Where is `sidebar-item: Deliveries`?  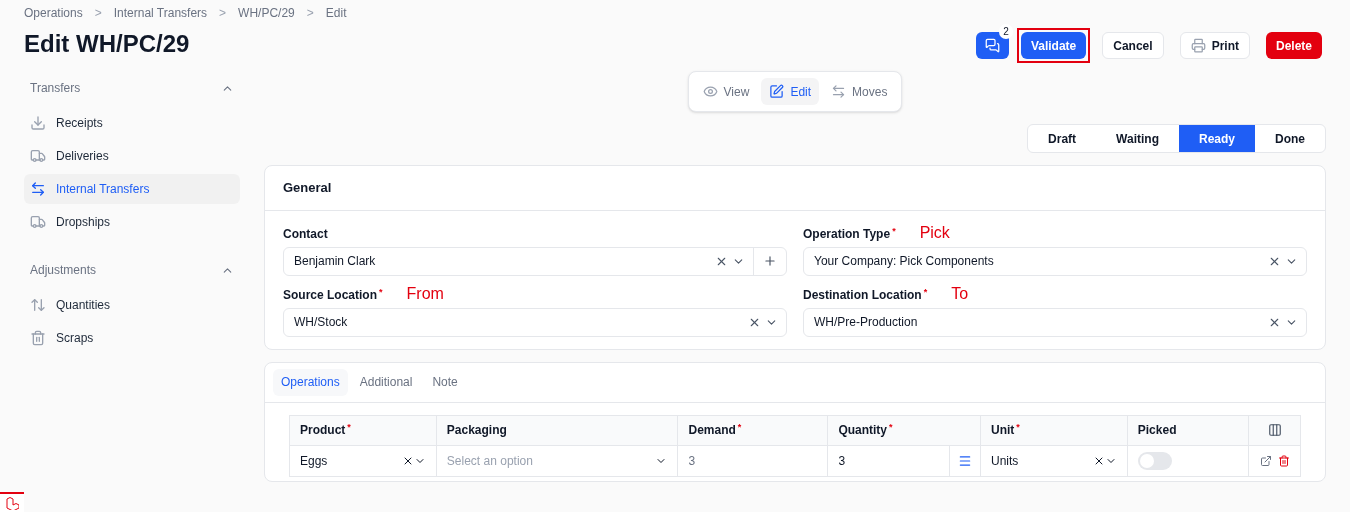
sidebar-item: Deliveries is located at coordinates (132, 156).